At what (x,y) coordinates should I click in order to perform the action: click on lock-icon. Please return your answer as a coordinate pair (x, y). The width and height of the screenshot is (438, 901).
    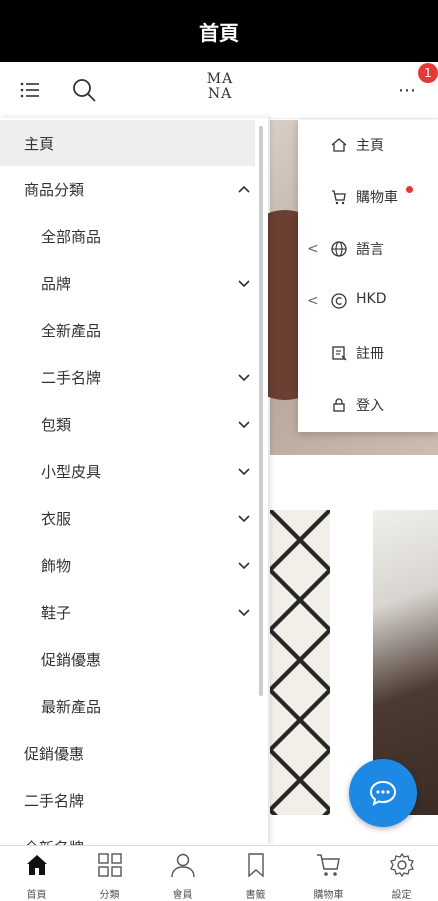
    Looking at the image, I should click on (339, 405).